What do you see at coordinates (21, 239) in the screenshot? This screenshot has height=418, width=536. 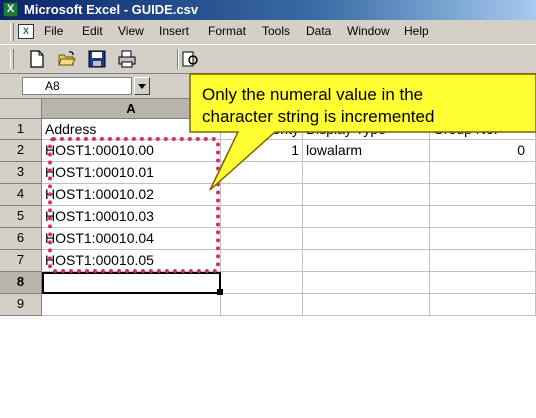 I see `row-header-6: 6` at bounding box center [21, 239].